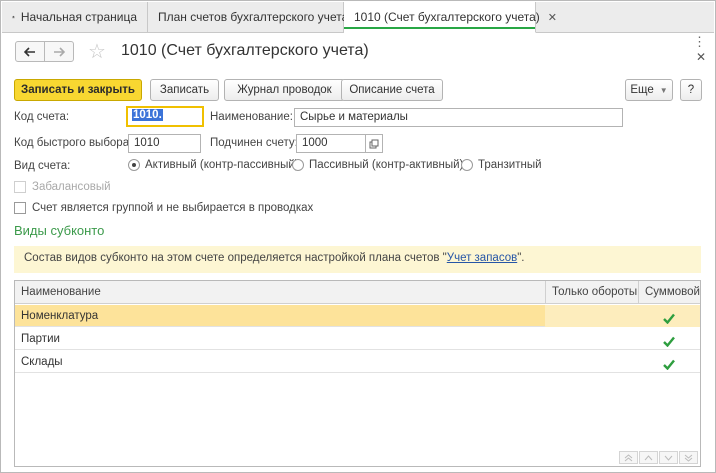 Image resolution: width=716 pixels, height=473 pixels. Describe the element at coordinates (386, 165) in the screenshot. I see `radio-passive-label: Пассивный (контр-активный)` at that location.